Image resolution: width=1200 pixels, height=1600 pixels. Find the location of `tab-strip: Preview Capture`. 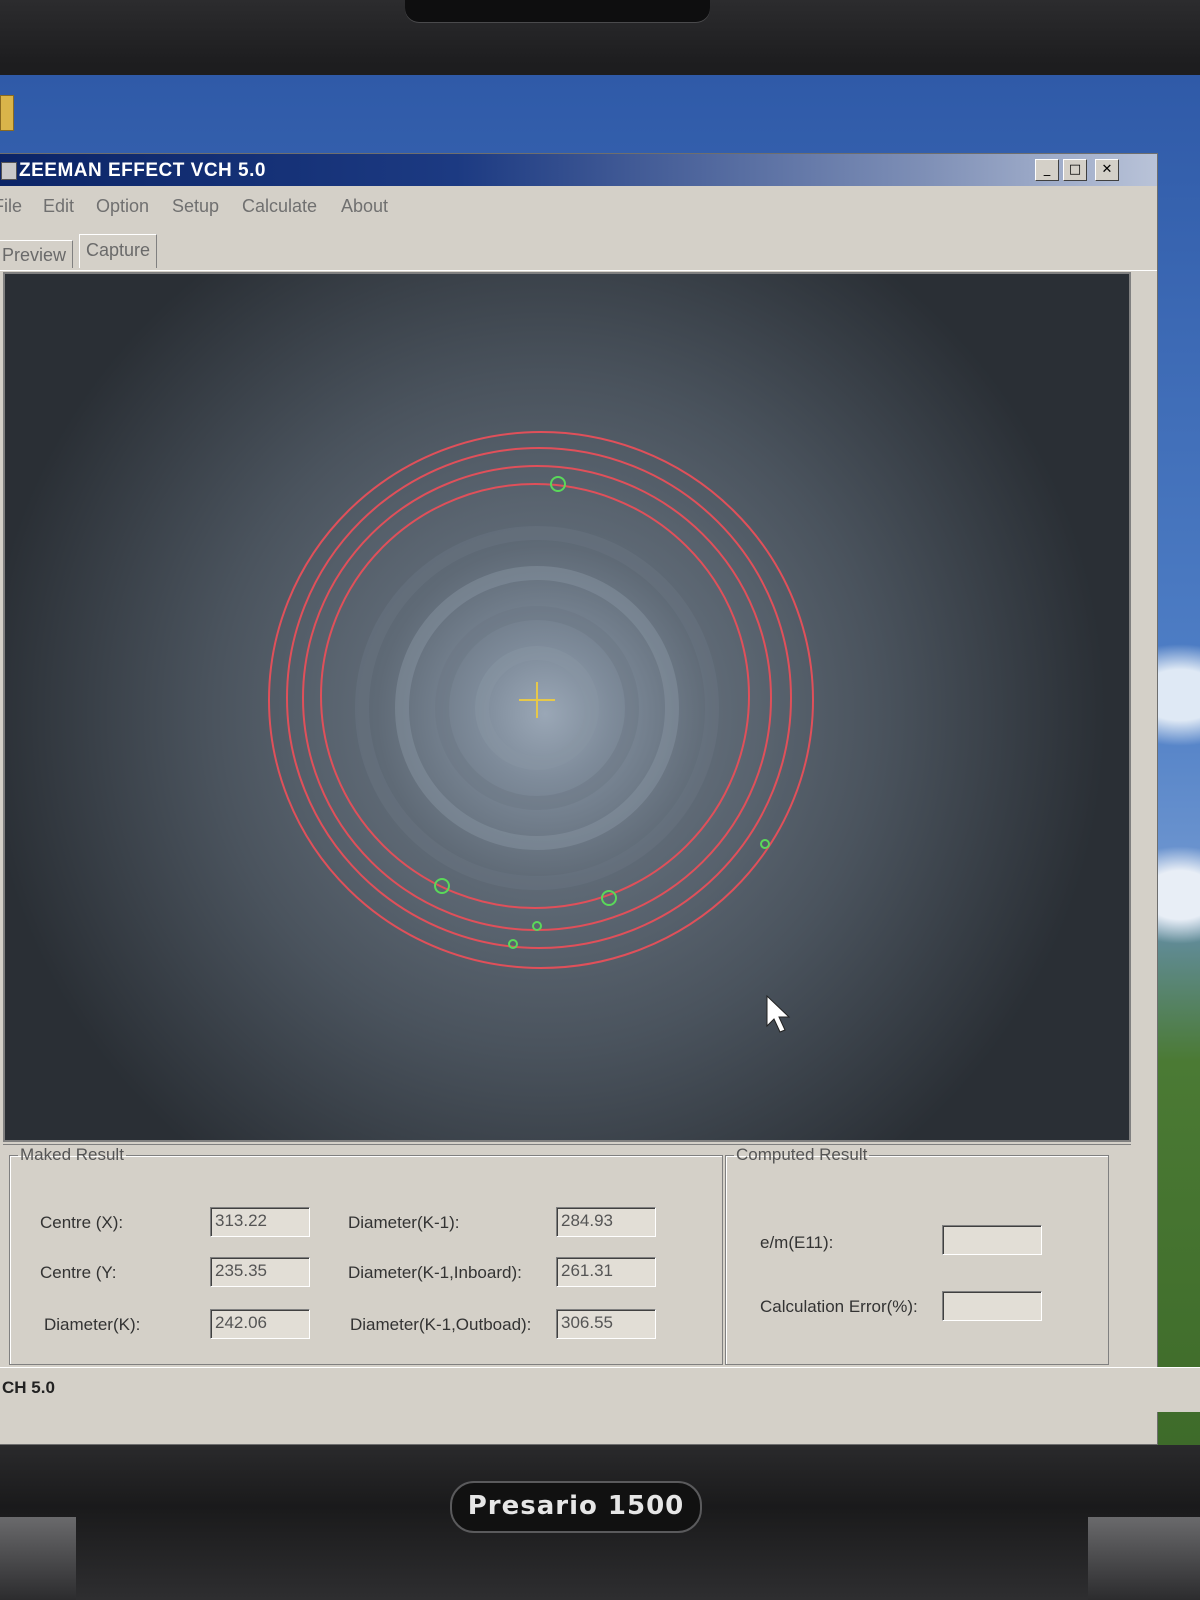

tab-strip: Preview Capture is located at coordinates (578, 252).